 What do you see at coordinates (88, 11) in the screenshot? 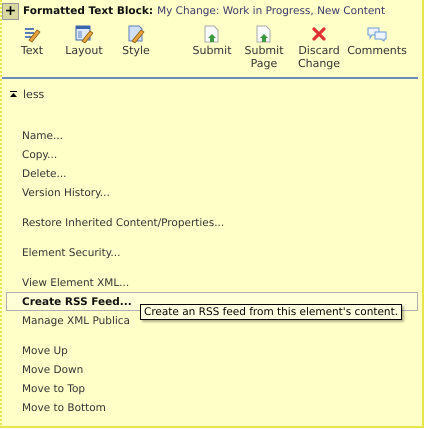
I see `block-title: Formatted Text Block:` at bounding box center [88, 11].